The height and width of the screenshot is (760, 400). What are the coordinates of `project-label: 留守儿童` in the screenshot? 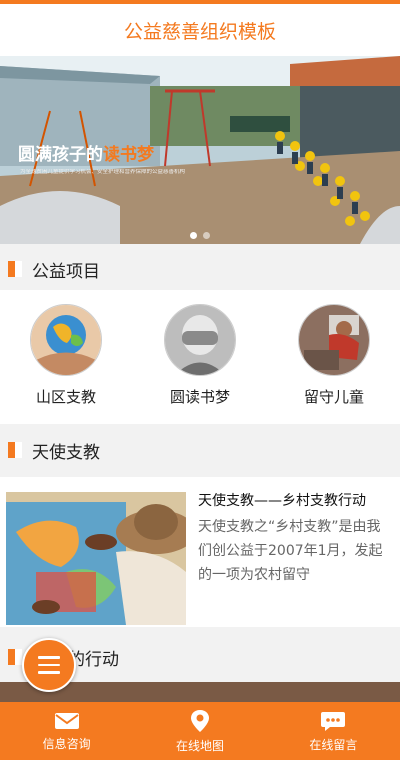 It's located at (333, 397).